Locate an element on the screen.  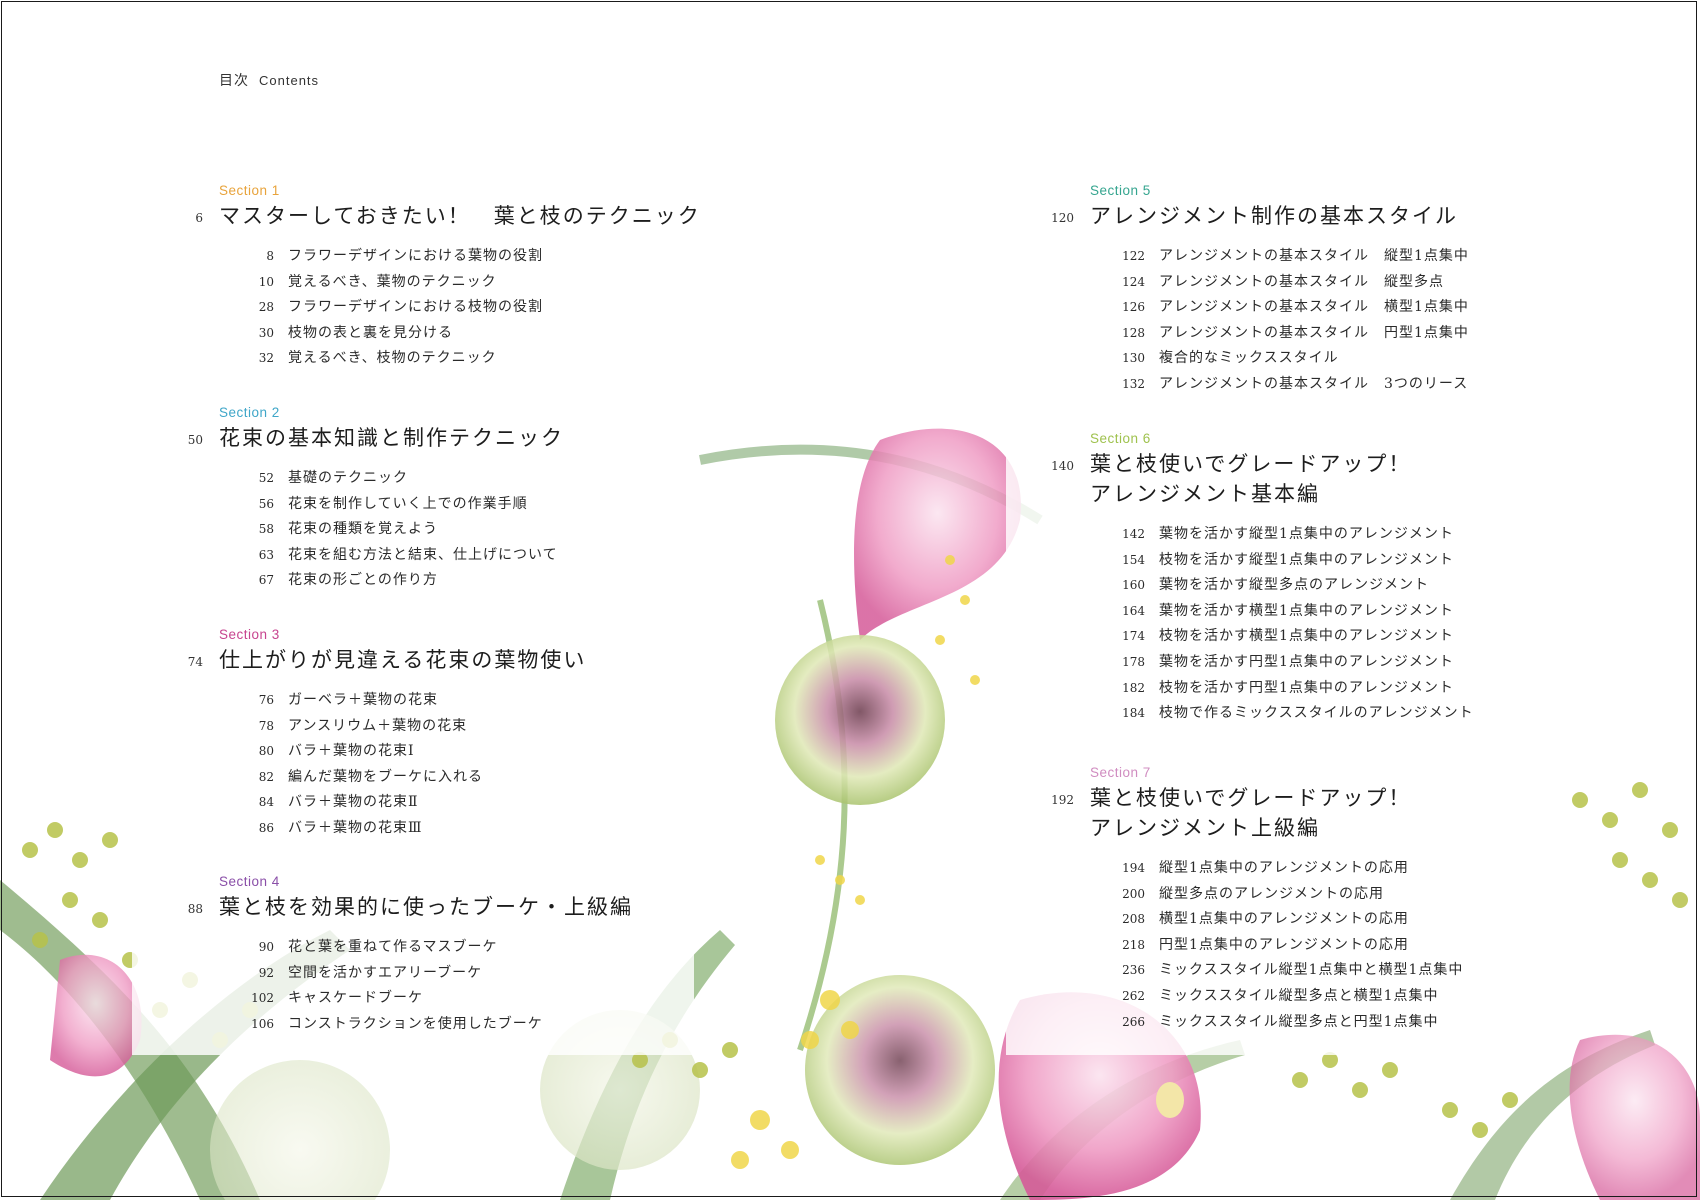
toc-item: 124 アレンジメントの基本スタイル 縦型多点 is located at coordinates (1292, 283).